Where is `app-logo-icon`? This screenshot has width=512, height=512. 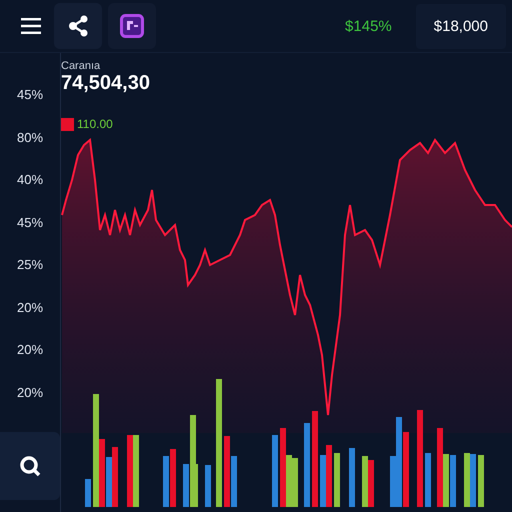
app-logo-icon is located at coordinates (132, 26).